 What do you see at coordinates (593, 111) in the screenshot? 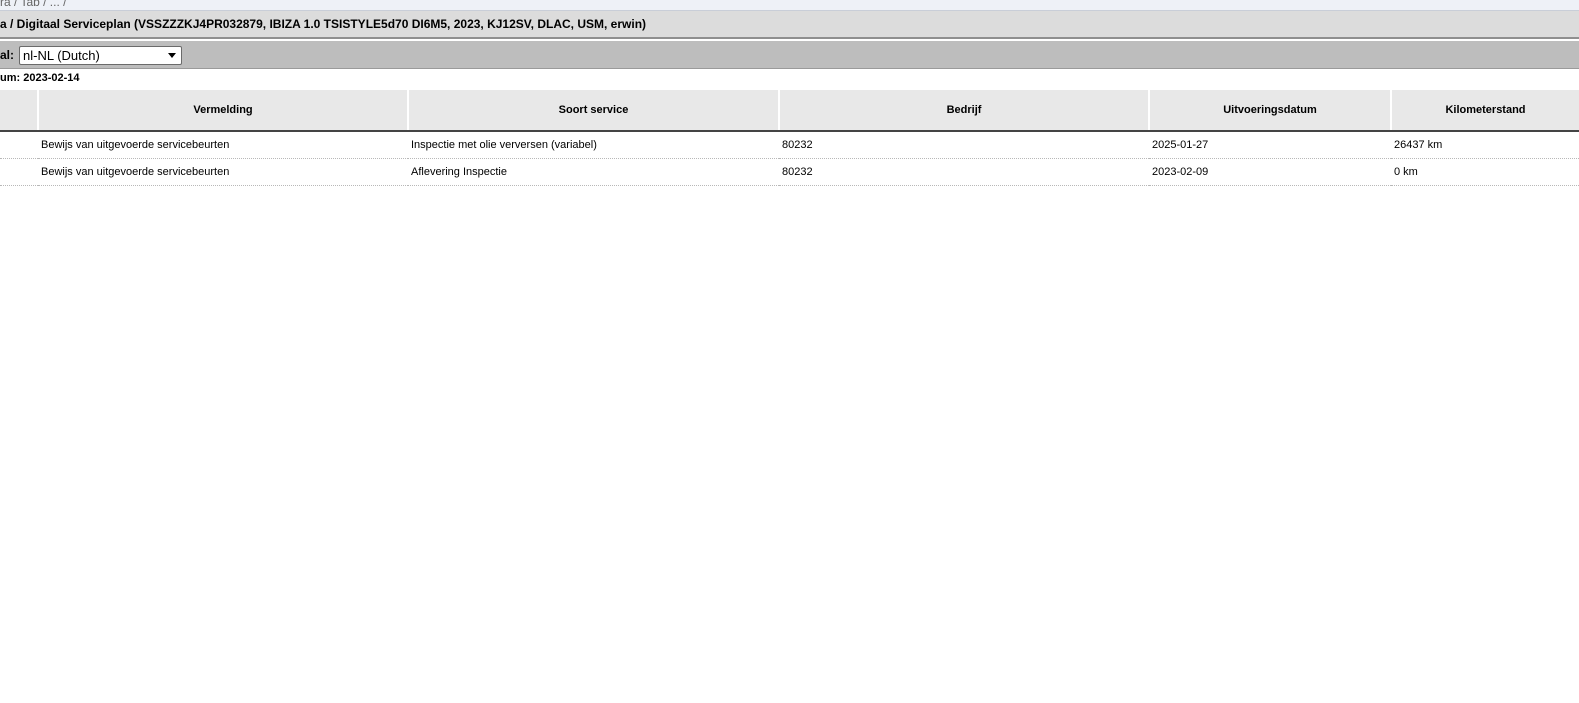
I see `column-header-soort-service: Soort service` at bounding box center [593, 111].